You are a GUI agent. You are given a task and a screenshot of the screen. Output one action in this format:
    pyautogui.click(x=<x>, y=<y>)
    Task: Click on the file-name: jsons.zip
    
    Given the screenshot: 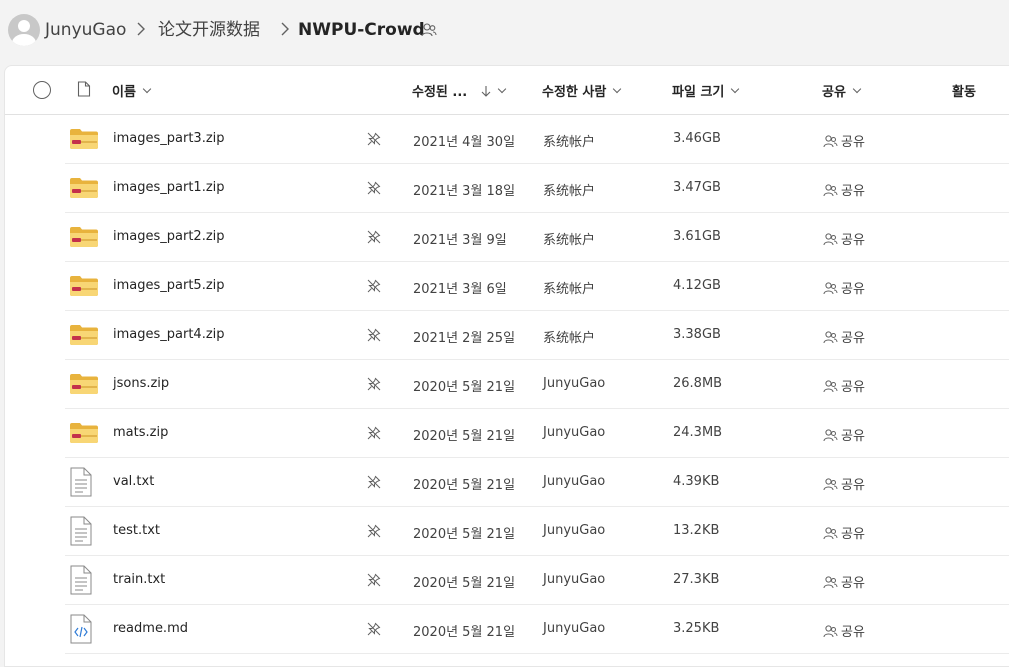 What is the action you would take?
    pyautogui.click(x=141, y=383)
    